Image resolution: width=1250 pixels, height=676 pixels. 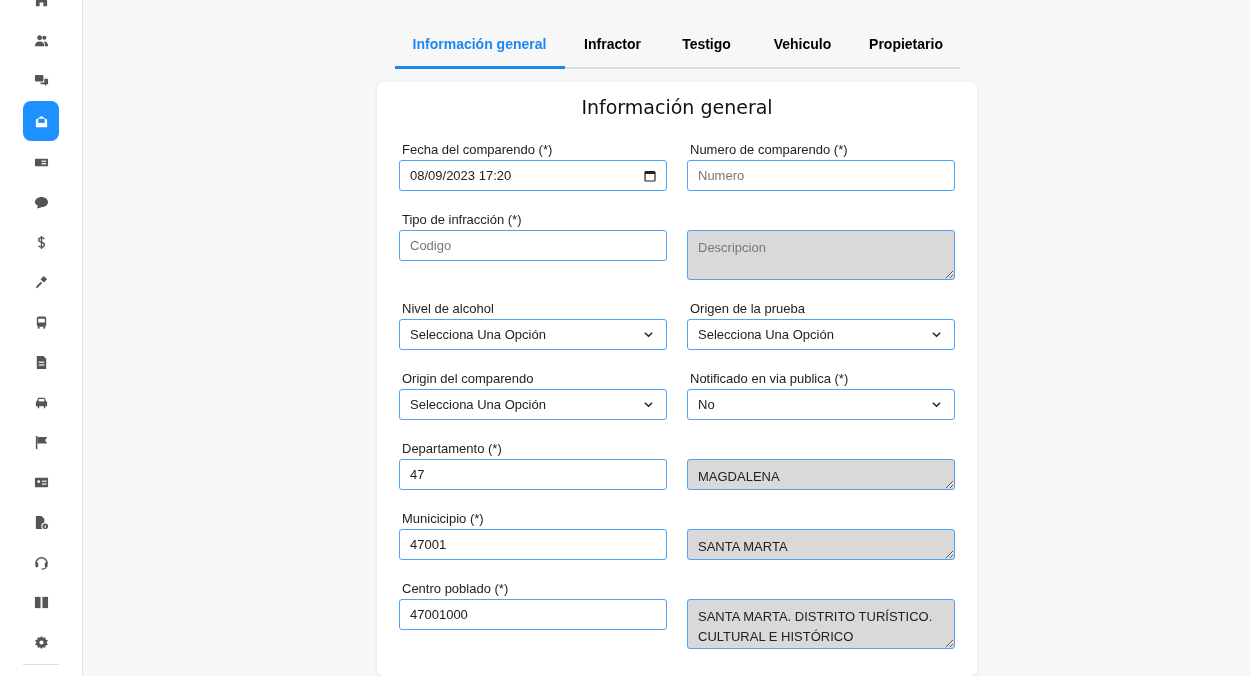 What do you see at coordinates (802, 47) in the screenshot?
I see `tab: Vehiculo` at bounding box center [802, 47].